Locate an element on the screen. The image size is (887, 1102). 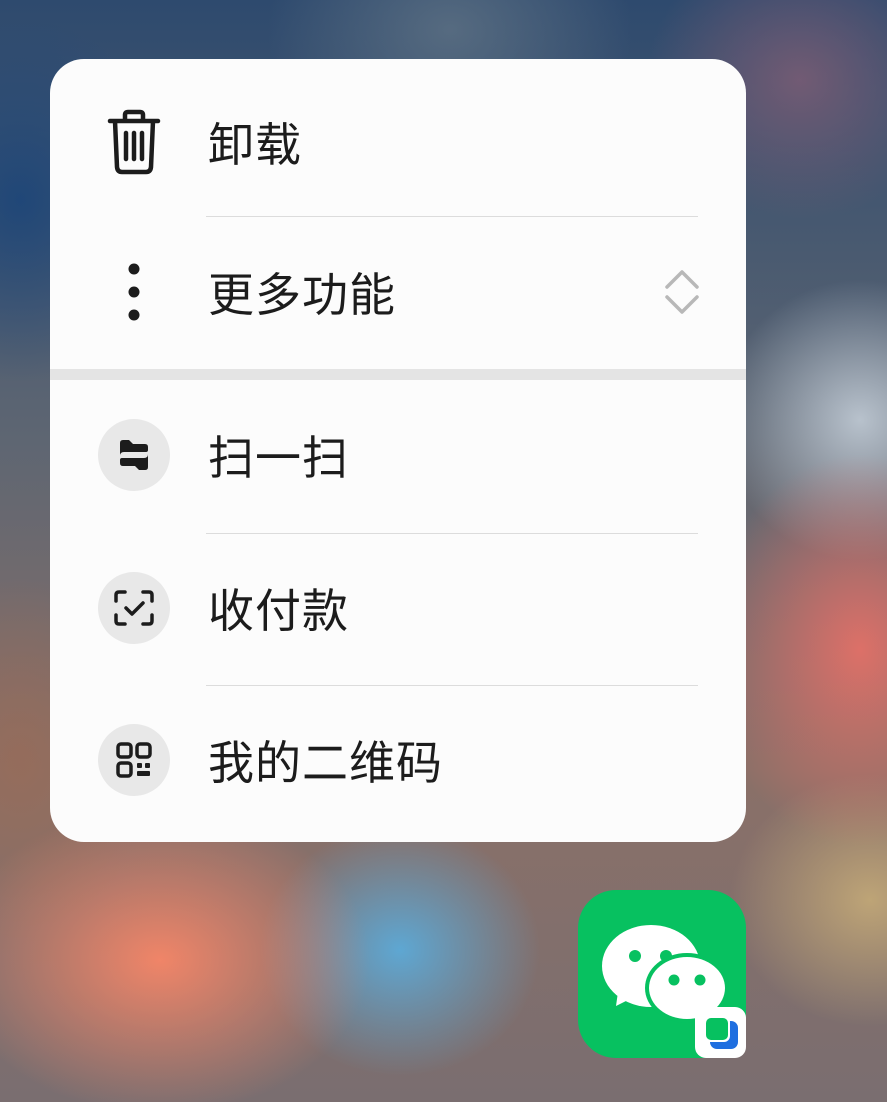
more-vertical-icon is located at coordinates (134, 292).